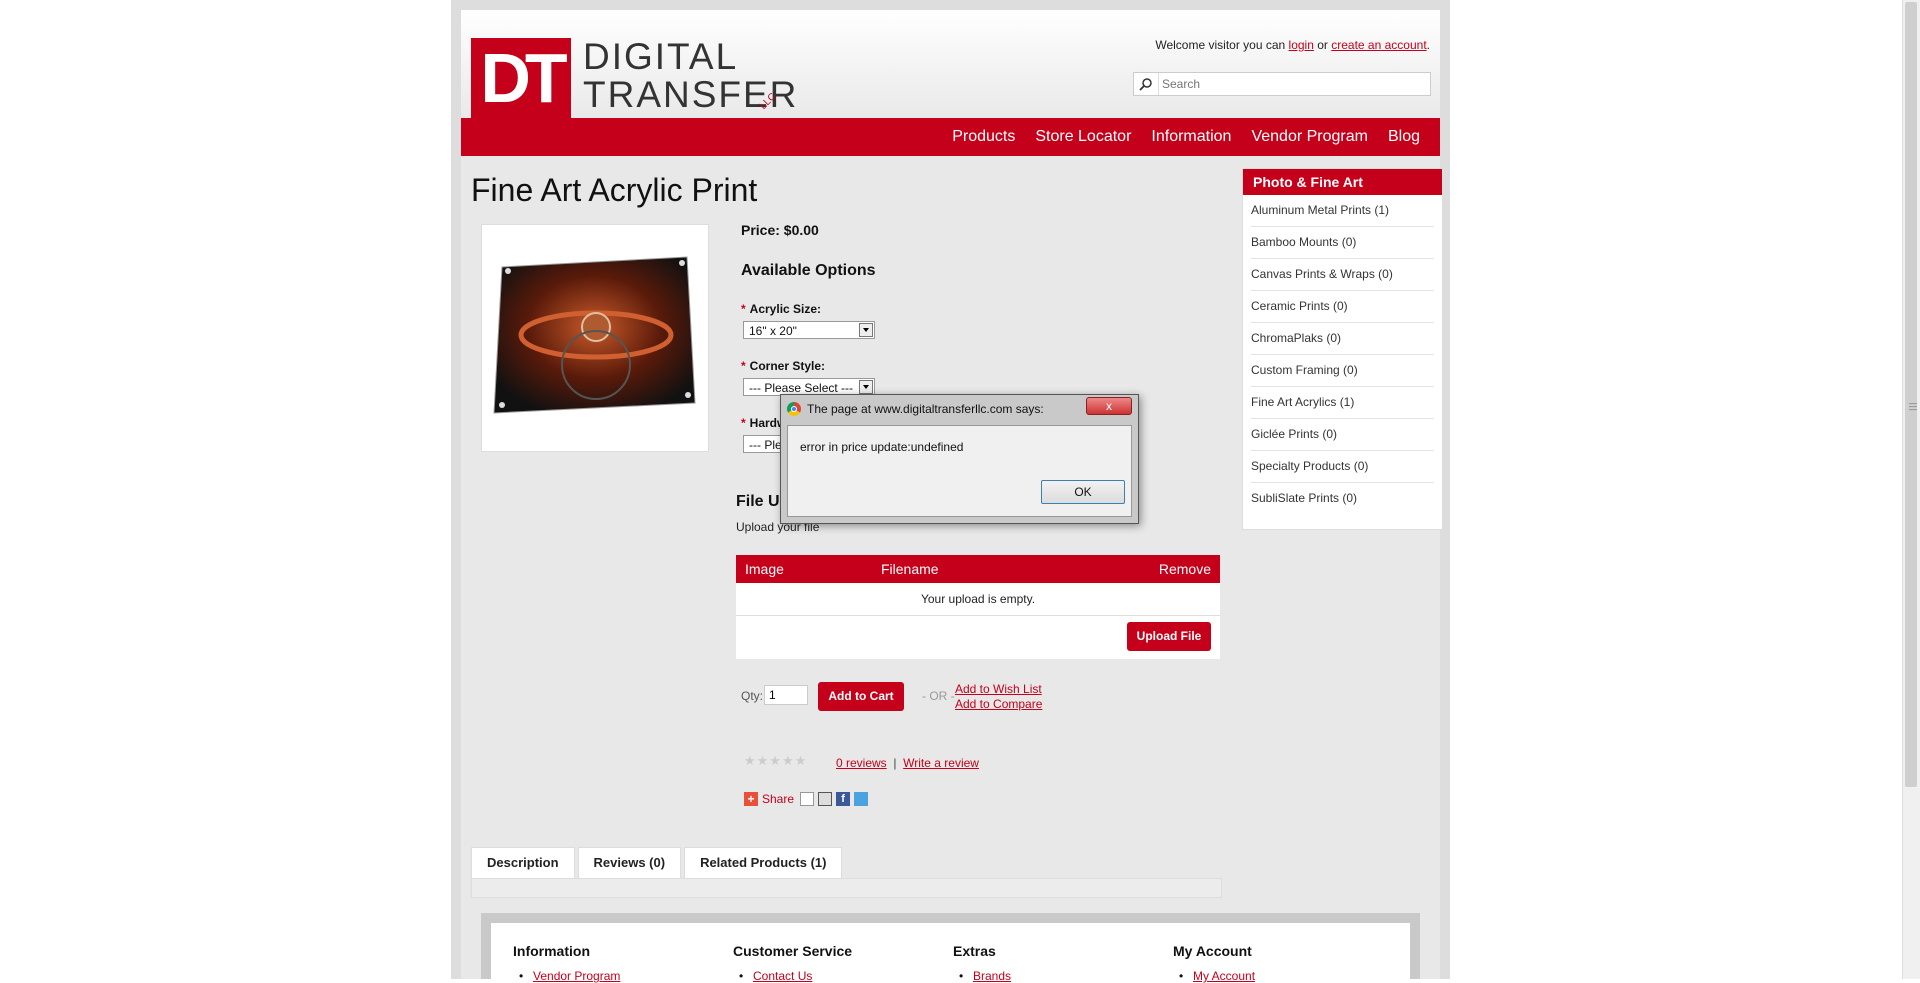 The width and height of the screenshot is (1920, 983). I want to click on share-plus-icon: +, so click(751, 799).